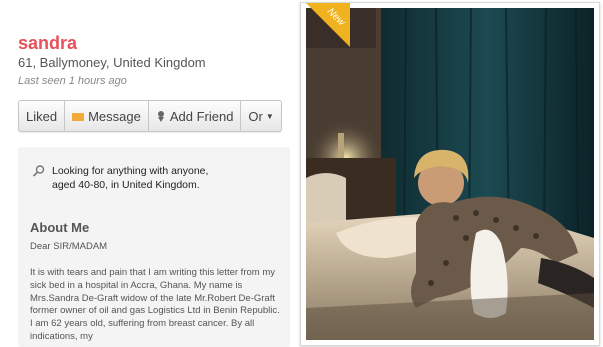 The image size is (603, 347). Describe the element at coordinates (130, 171) in the screenshot. I see `looking-for-line-1: Looking for anything with anyone,` at that location.